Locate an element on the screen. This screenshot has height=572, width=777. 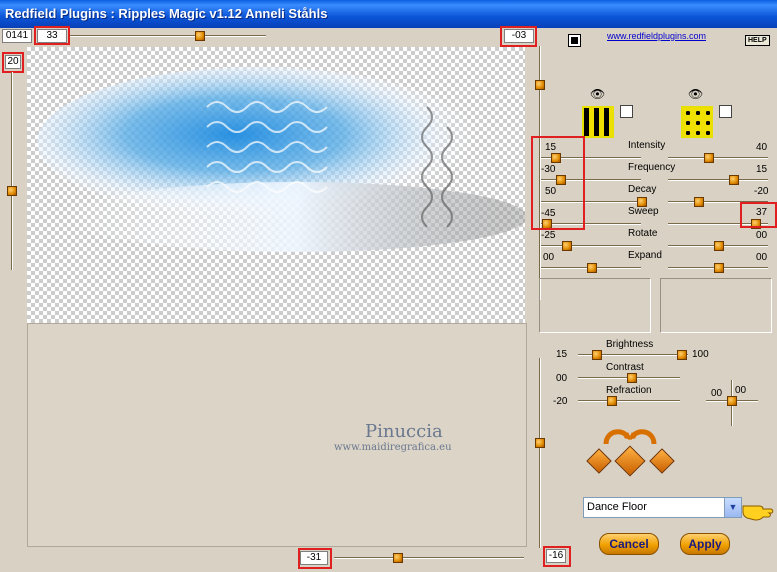
bottom-slider-thumb is located at coordinates (398, 558).